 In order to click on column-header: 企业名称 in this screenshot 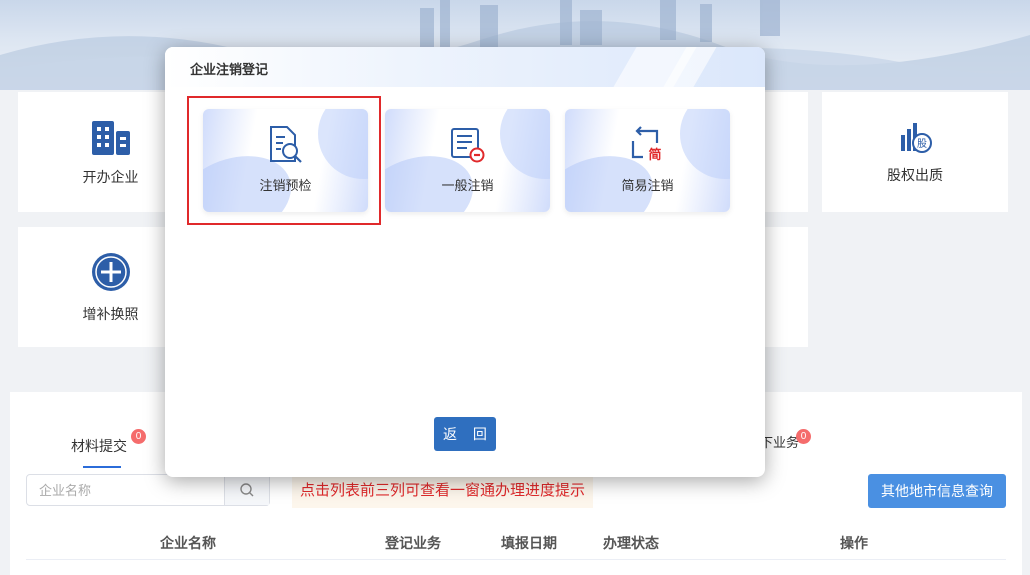, I will do `click(188, 543)`.